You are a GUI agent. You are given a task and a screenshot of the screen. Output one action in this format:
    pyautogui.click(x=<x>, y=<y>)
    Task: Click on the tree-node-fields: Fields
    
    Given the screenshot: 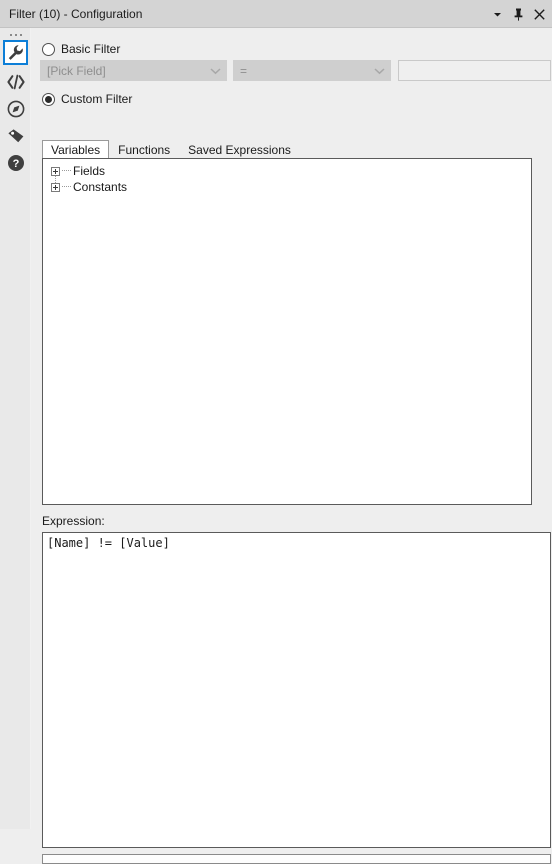 What is the action you would take?
    pyautogui.click(x=287, y=171)
    